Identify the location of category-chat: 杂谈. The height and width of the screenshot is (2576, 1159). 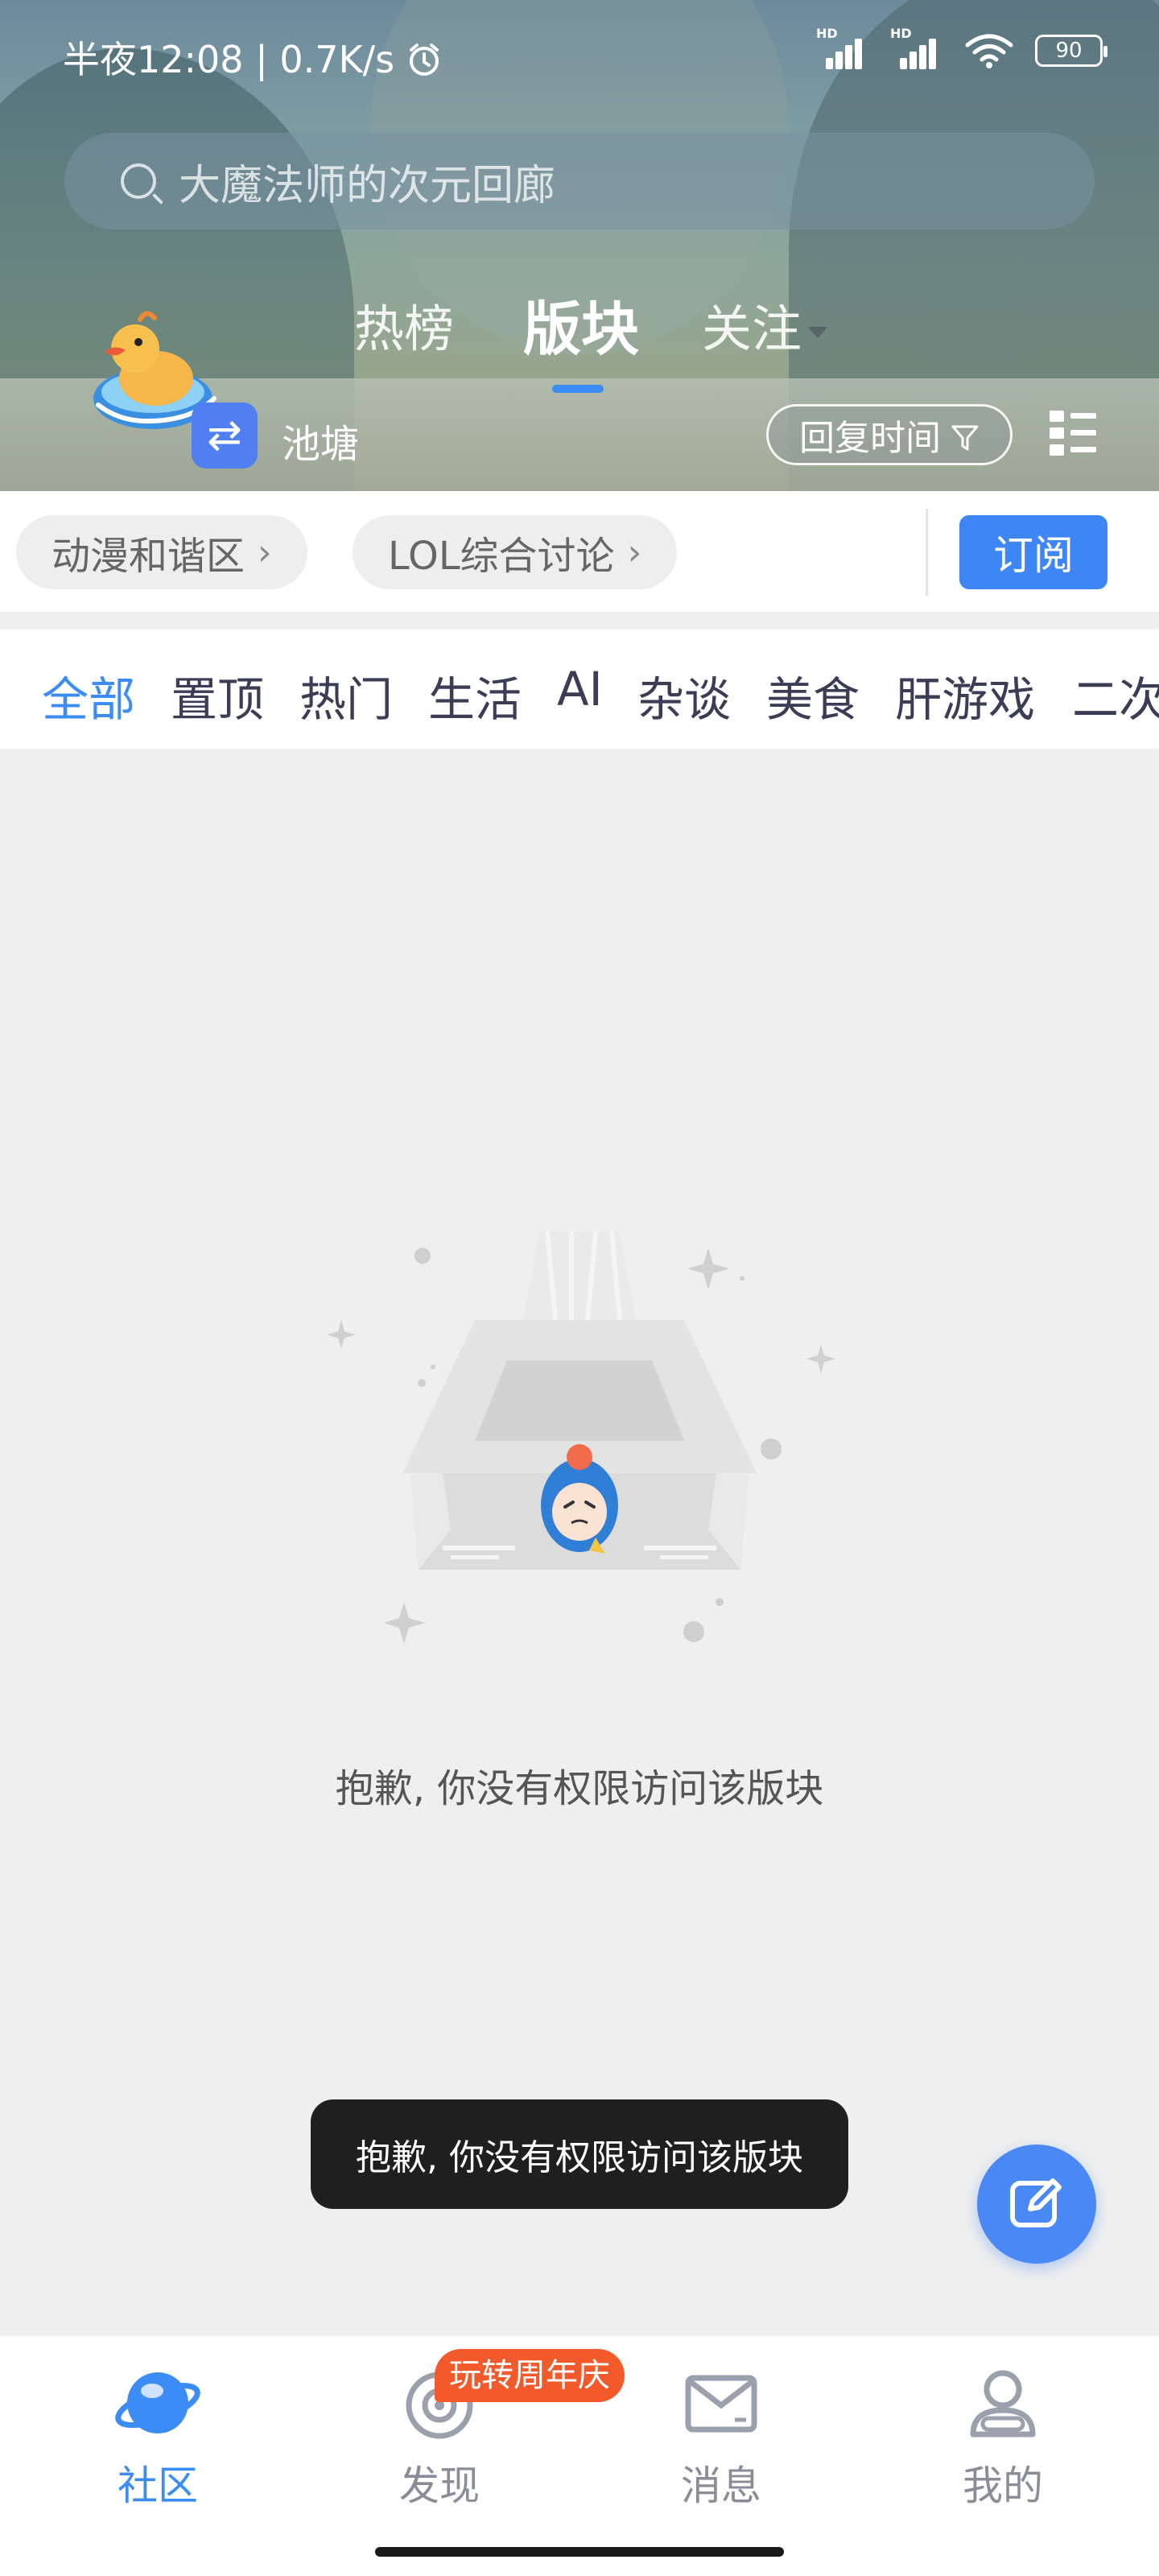
(684, 695).